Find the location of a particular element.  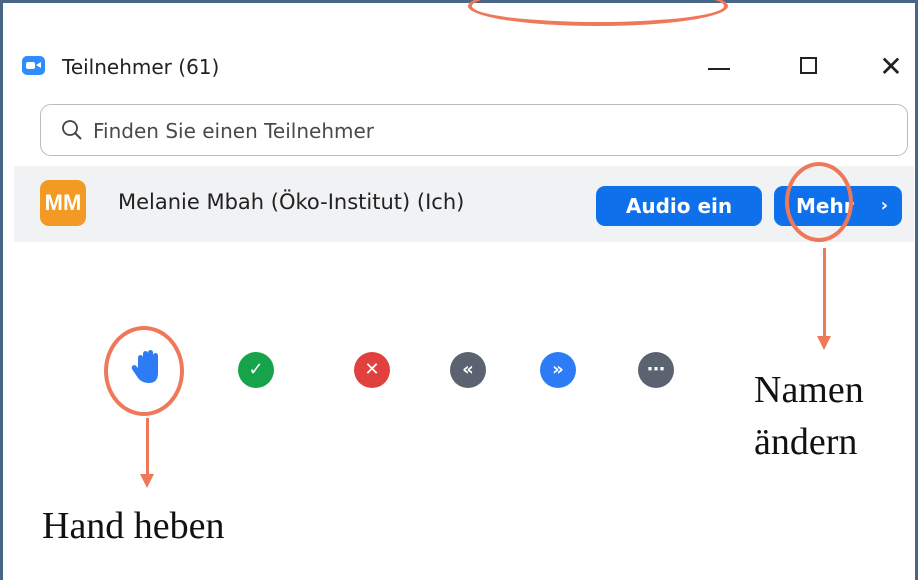

rename-callout-line1: Namen is located at coordinates (809, 390).